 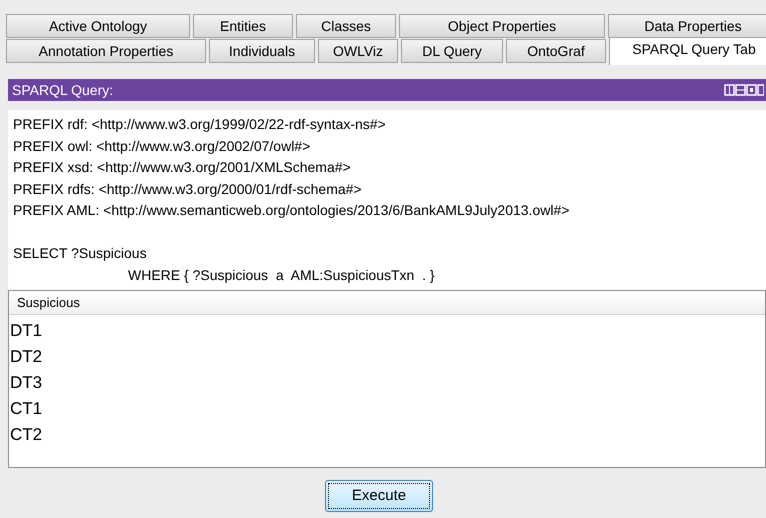 I want to click on tab: SPARQL Query Tab, so click(x=687, y=51).